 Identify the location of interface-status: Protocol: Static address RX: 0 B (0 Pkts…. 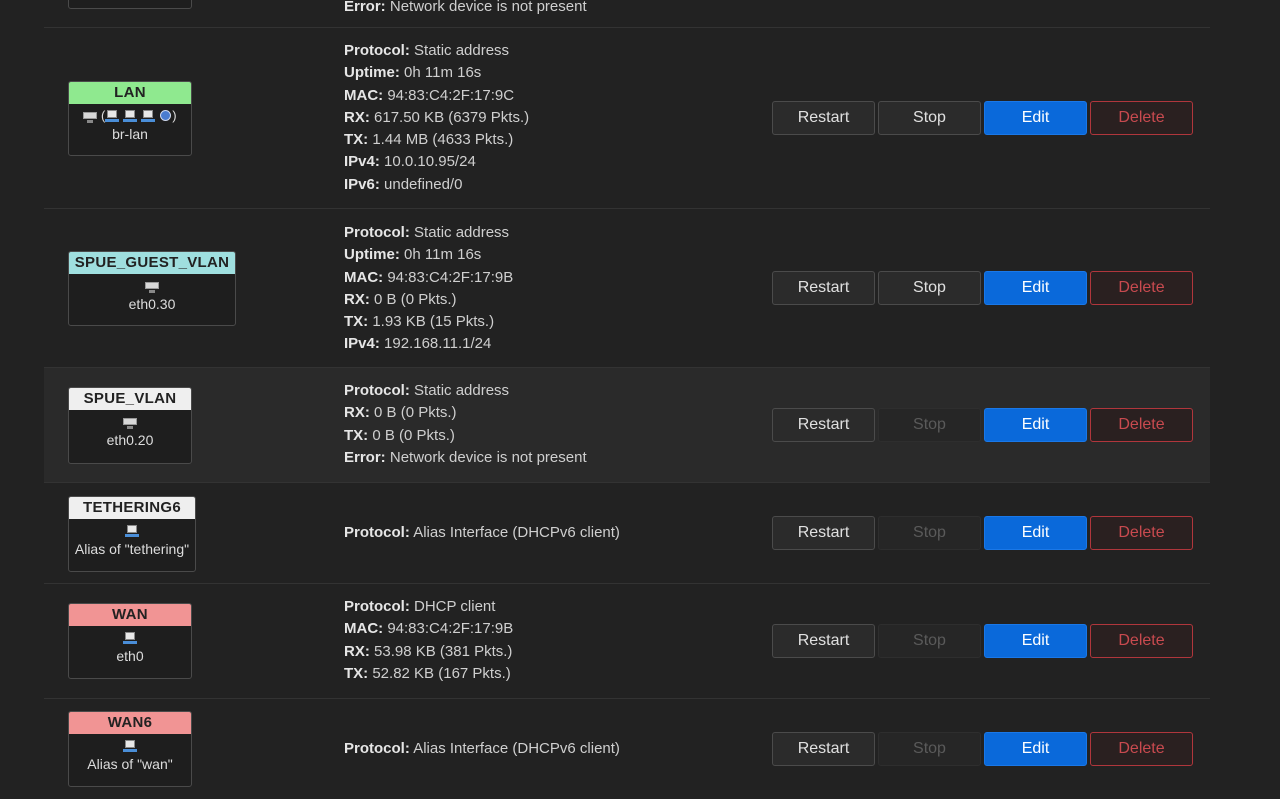
(465, 424).